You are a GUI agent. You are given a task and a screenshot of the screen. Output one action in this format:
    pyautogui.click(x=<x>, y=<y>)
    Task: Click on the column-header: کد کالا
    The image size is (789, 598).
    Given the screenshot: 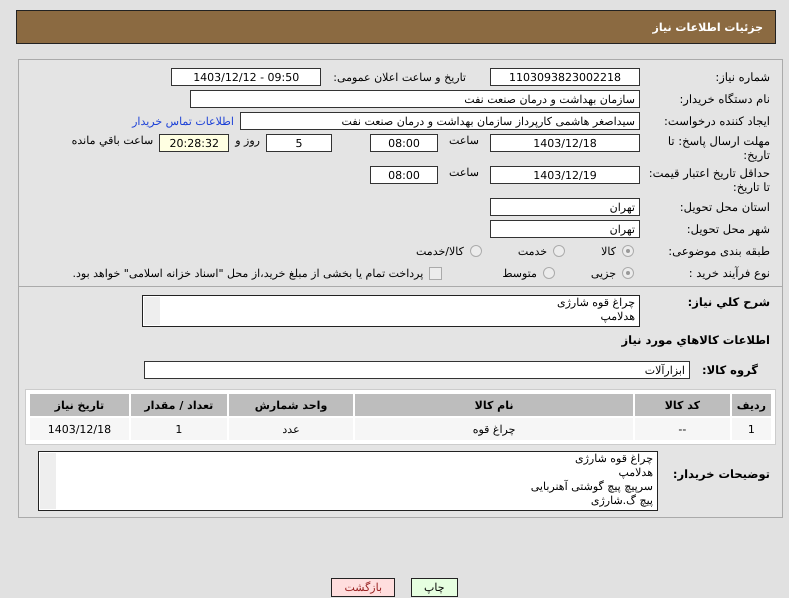 What is the action you would take?
    pyautogui.click(x=682, y=405)
    